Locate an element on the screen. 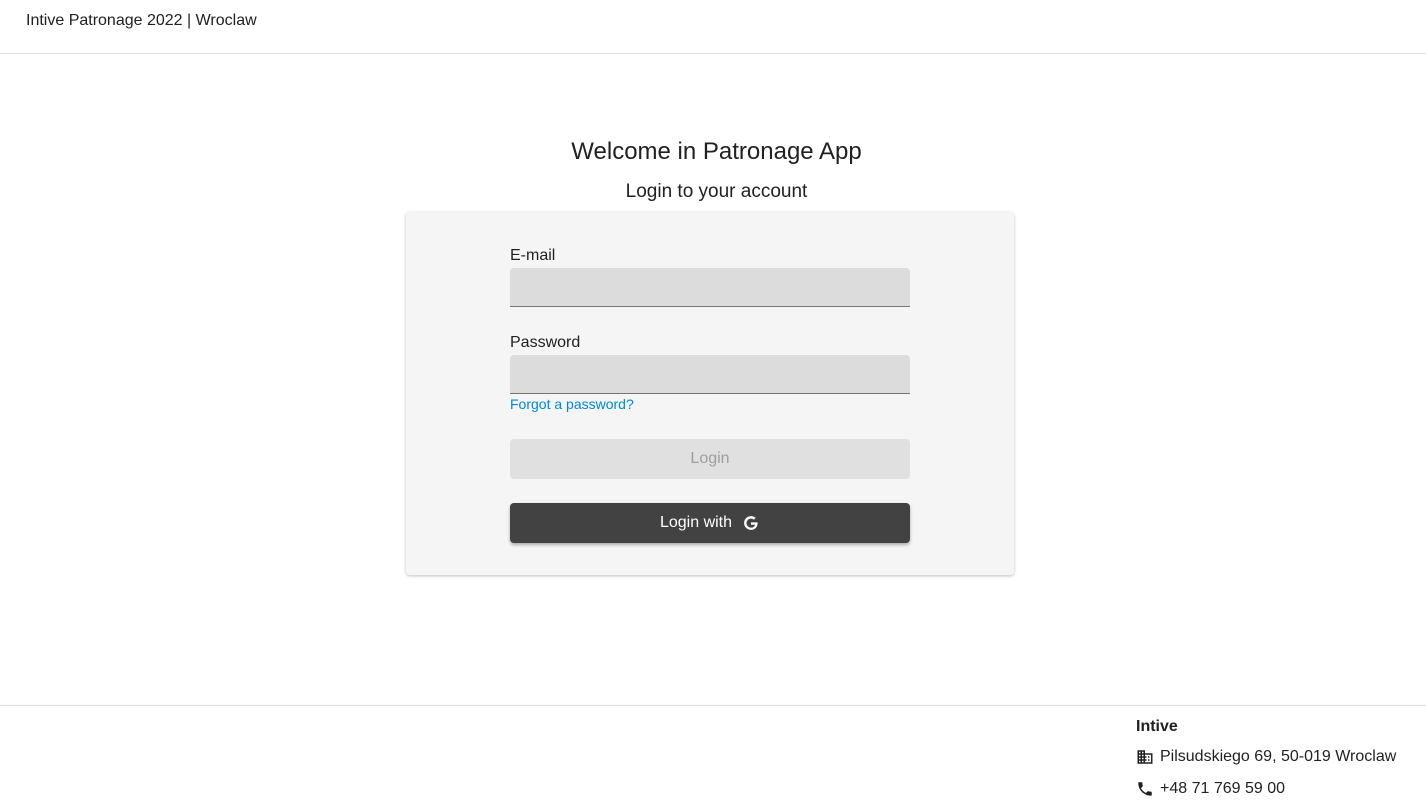 This screenshot has height=805, width=1426. company-name: Intive is located at coordinates (1157, 726).